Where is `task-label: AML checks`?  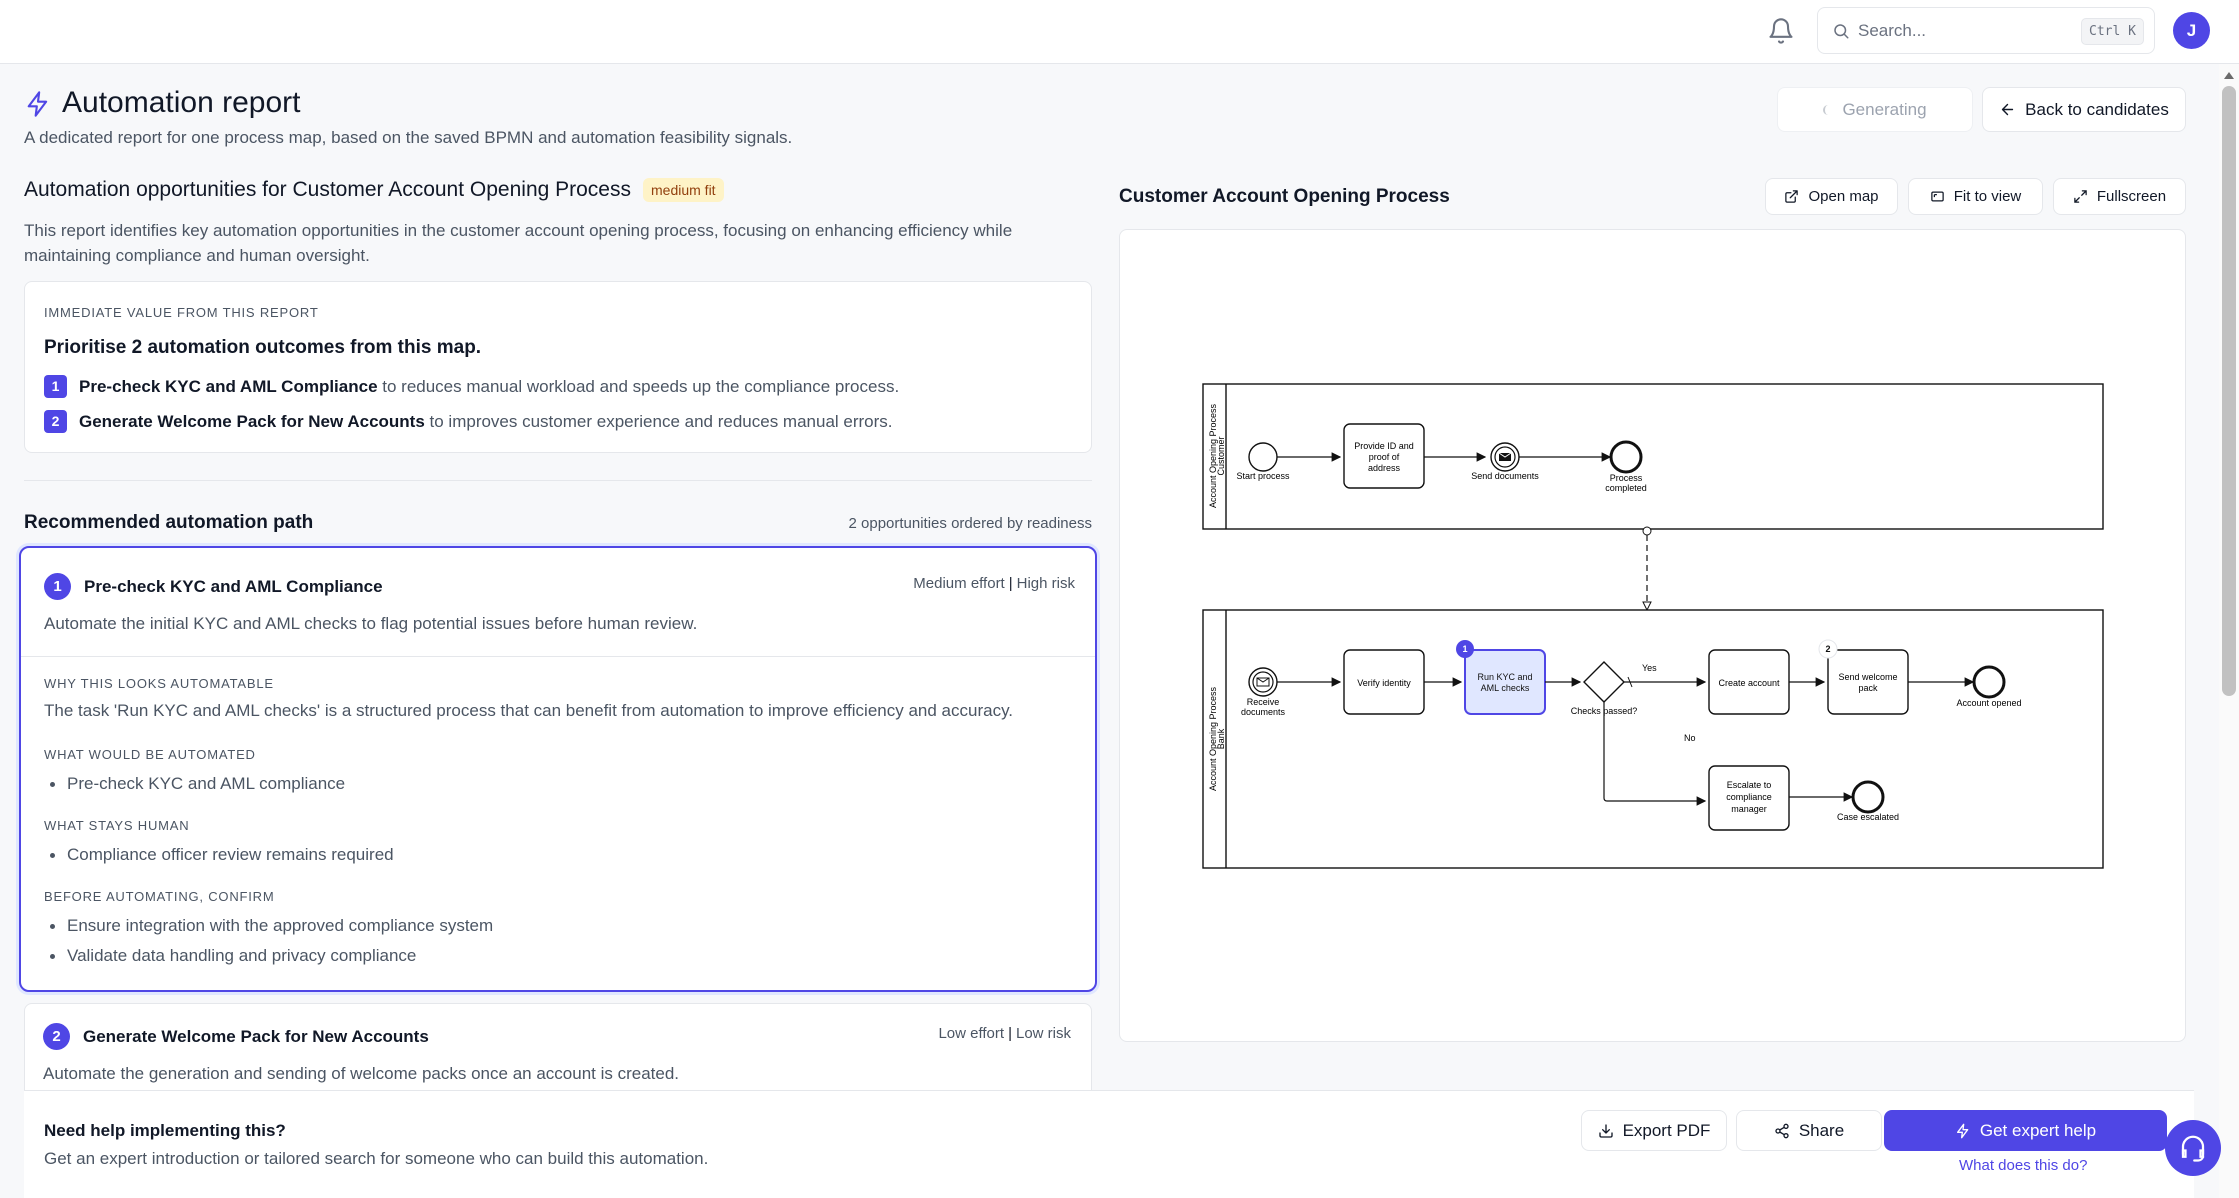 task-label: AML checks is located at coordinates (1505, 688).